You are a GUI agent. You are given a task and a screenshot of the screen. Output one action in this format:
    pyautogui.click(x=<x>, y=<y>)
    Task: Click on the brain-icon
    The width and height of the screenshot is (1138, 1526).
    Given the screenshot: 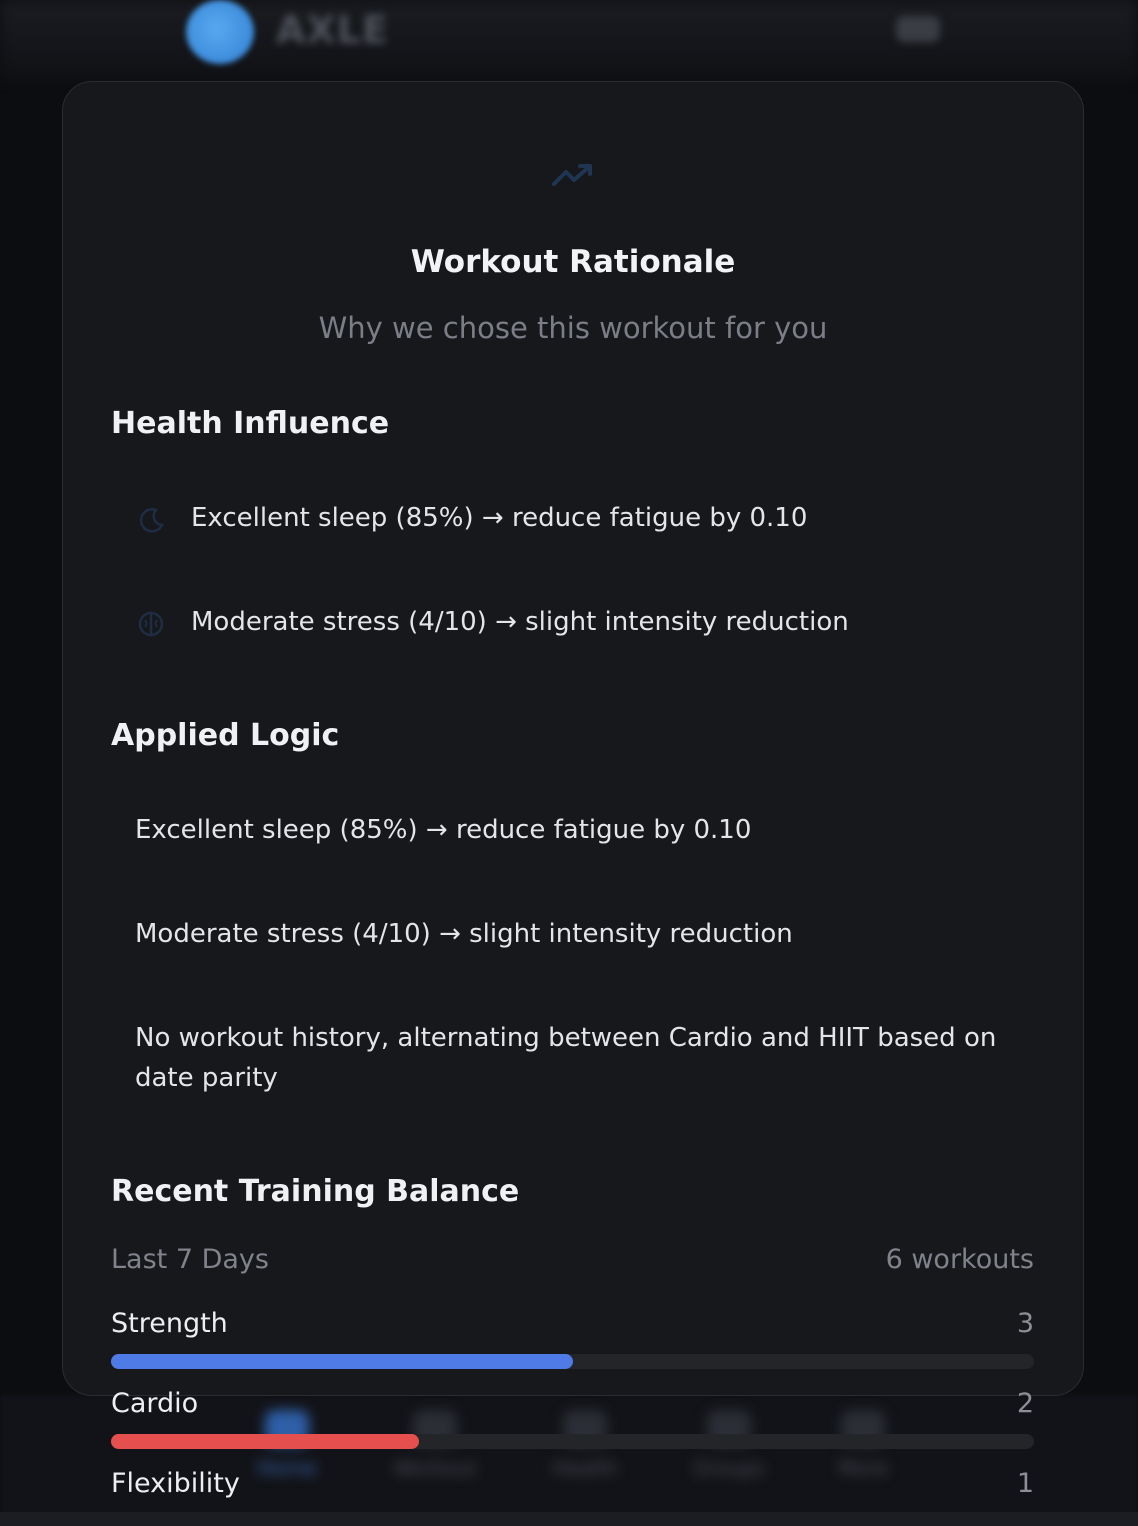 What is the action you would take?
    pyautogui.click(x=151, y=624)
    